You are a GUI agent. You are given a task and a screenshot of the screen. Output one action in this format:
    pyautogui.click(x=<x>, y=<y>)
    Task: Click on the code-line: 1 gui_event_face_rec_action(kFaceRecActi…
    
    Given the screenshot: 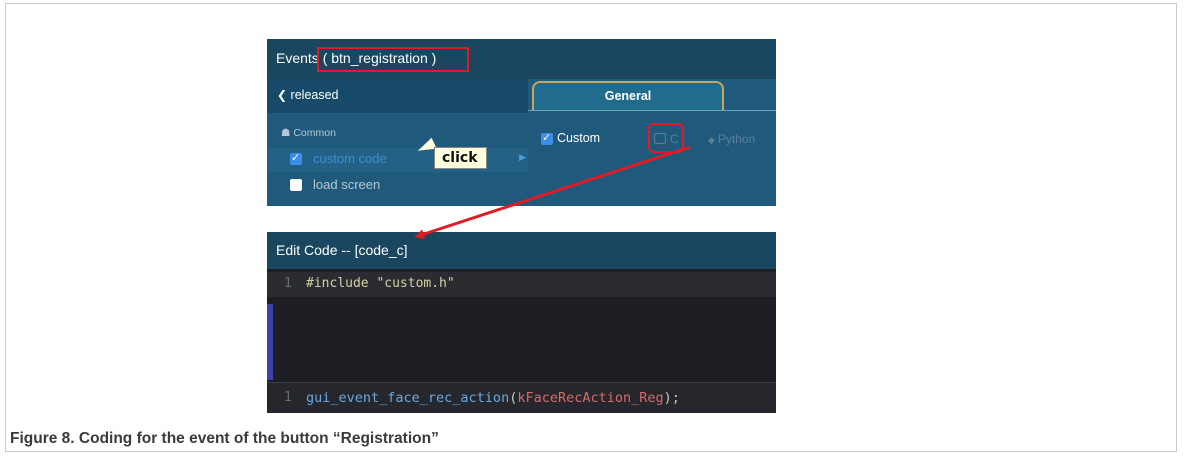 What is the action you would take?
    pyautogui.click(x=521, y=397)
    